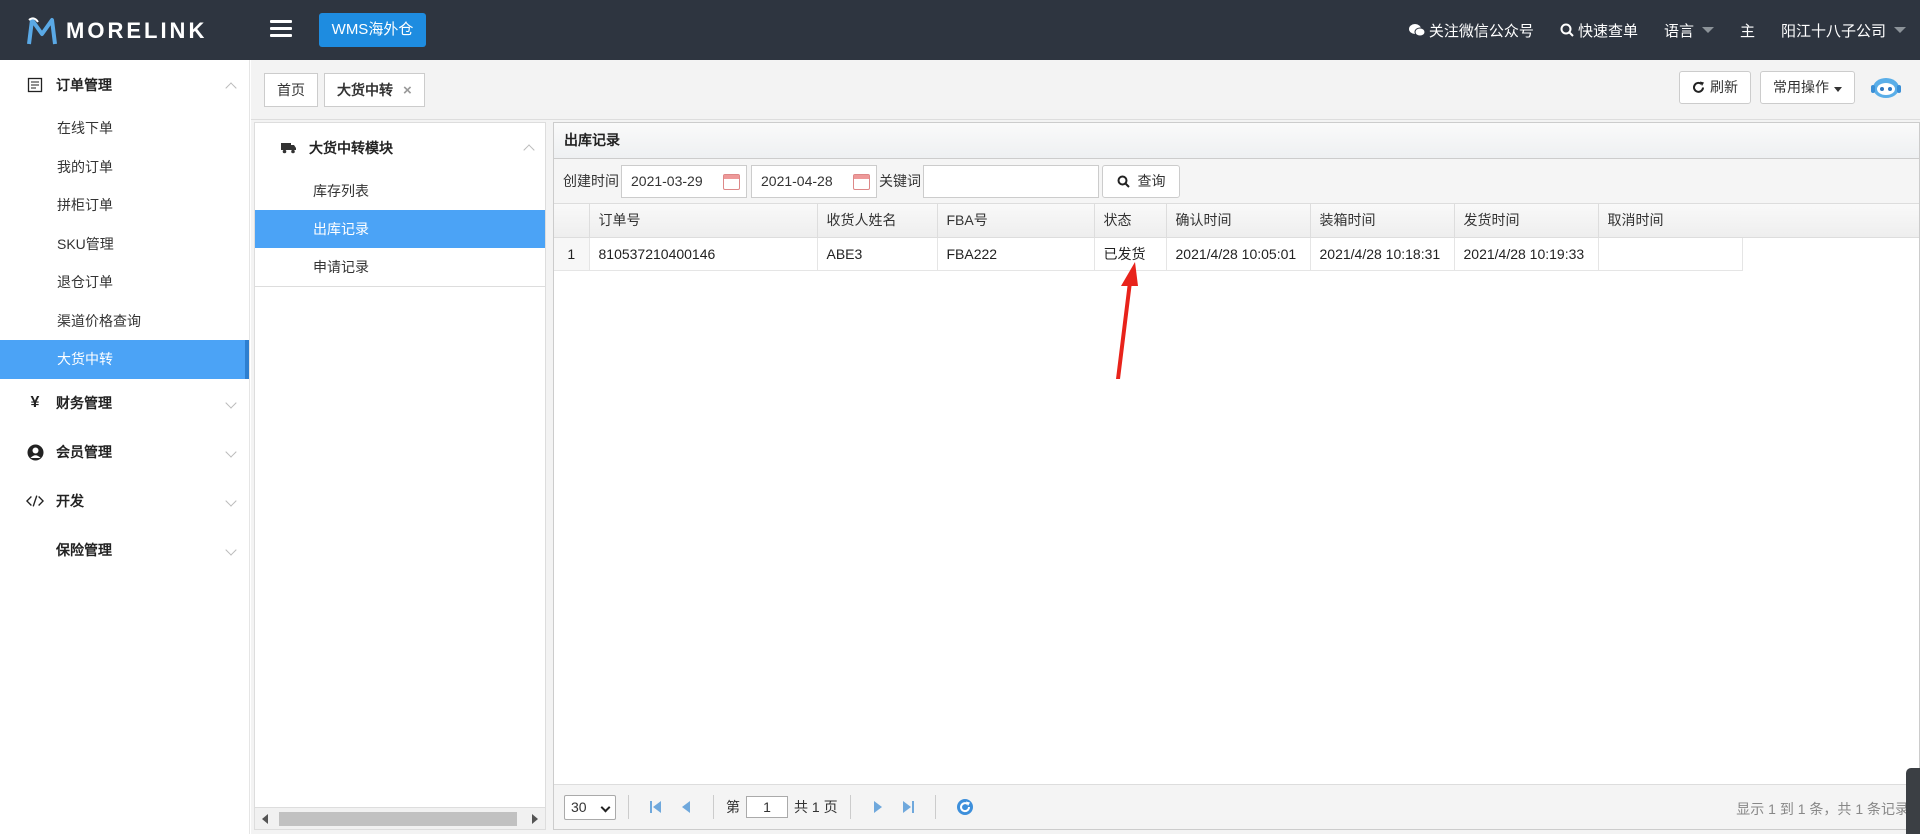 This screenshot has height=834, width=1920. Describe the element at coordinates (400, 267) in the screenshot. I see `module-item-application-records: 申请记录` at that location.